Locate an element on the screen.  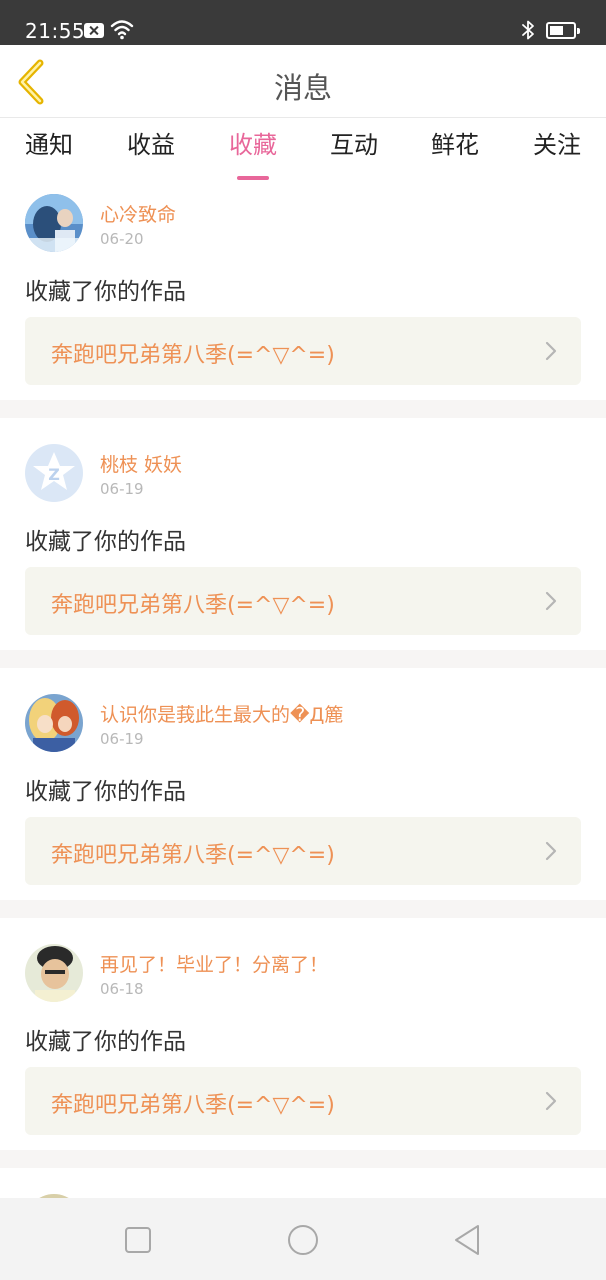
tab-favorites: 收藏 is located at coordinates (253, 154).